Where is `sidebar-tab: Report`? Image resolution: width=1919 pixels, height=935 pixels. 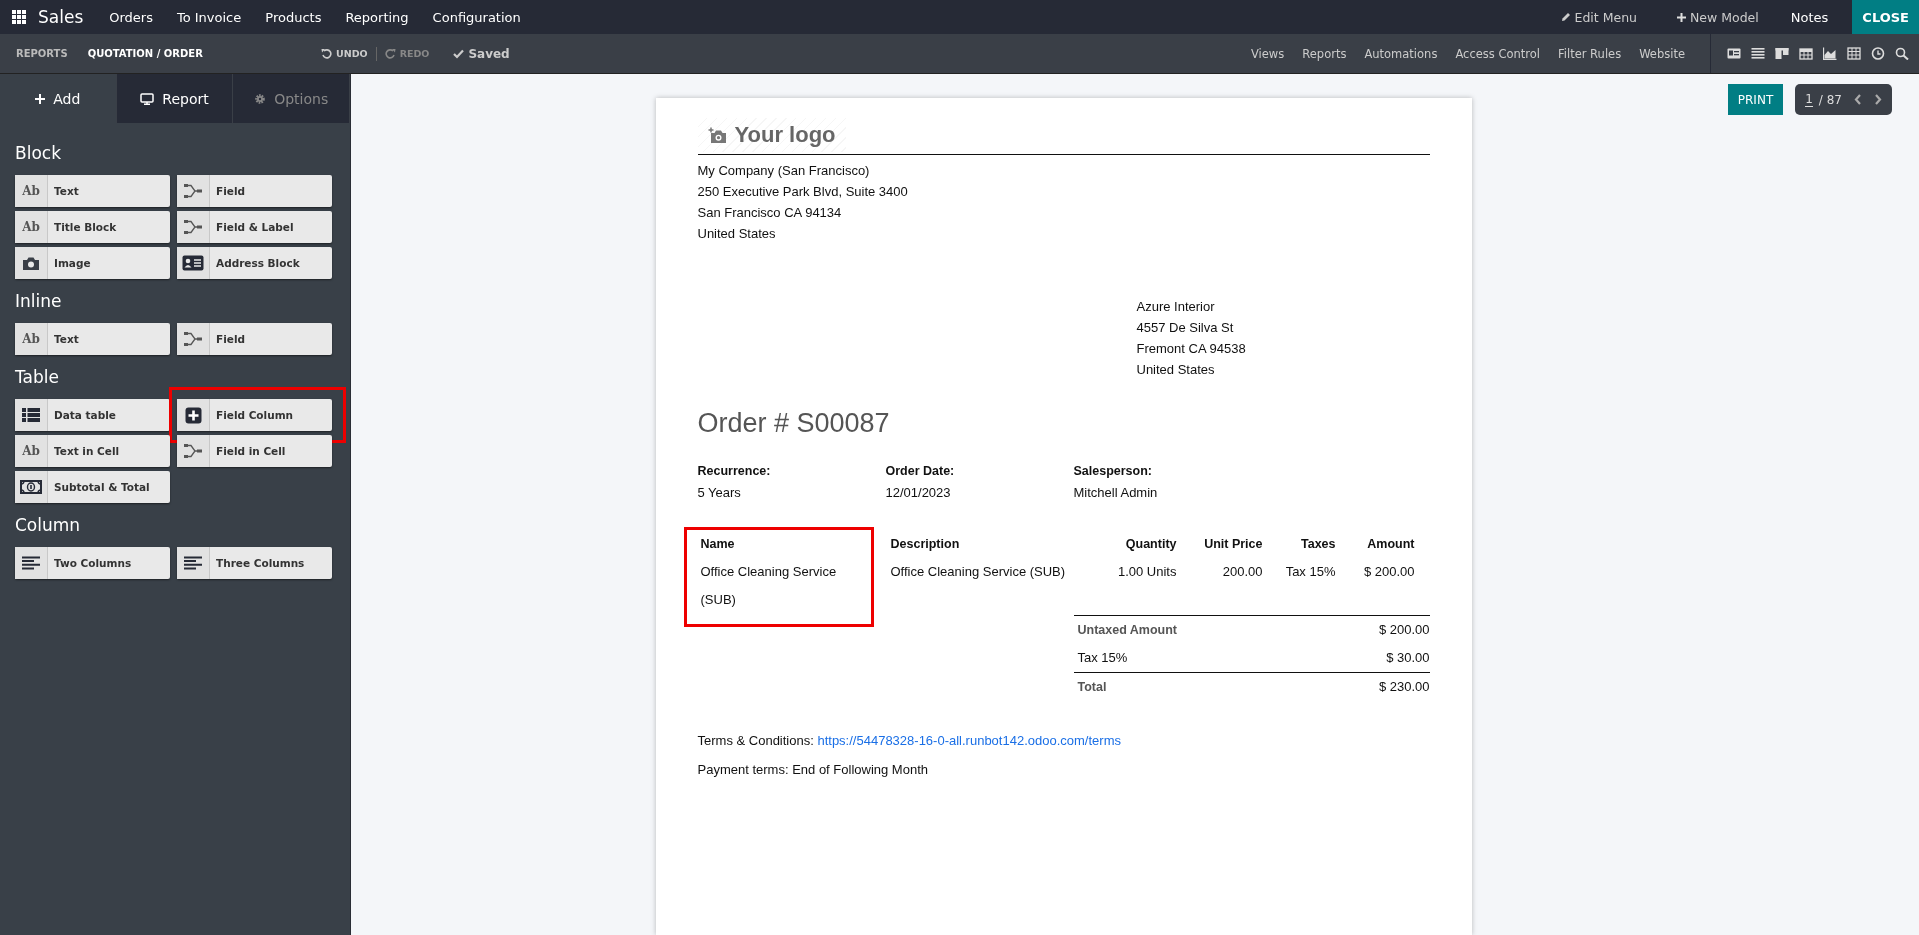 sidebar-tab: Report is located at coordinates (175, 98).